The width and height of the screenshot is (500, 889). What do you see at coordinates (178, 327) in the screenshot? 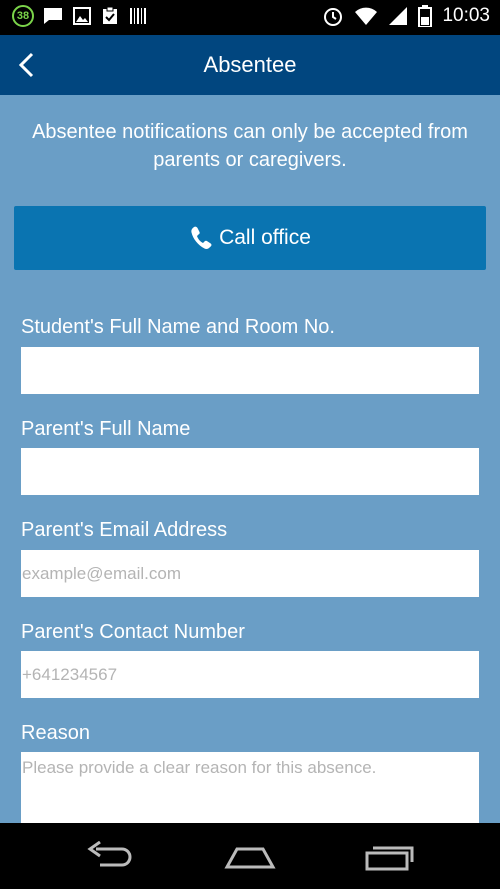
I see `student-name-label: Student's Full Name and Room No.` at bounding box center [178, 327].